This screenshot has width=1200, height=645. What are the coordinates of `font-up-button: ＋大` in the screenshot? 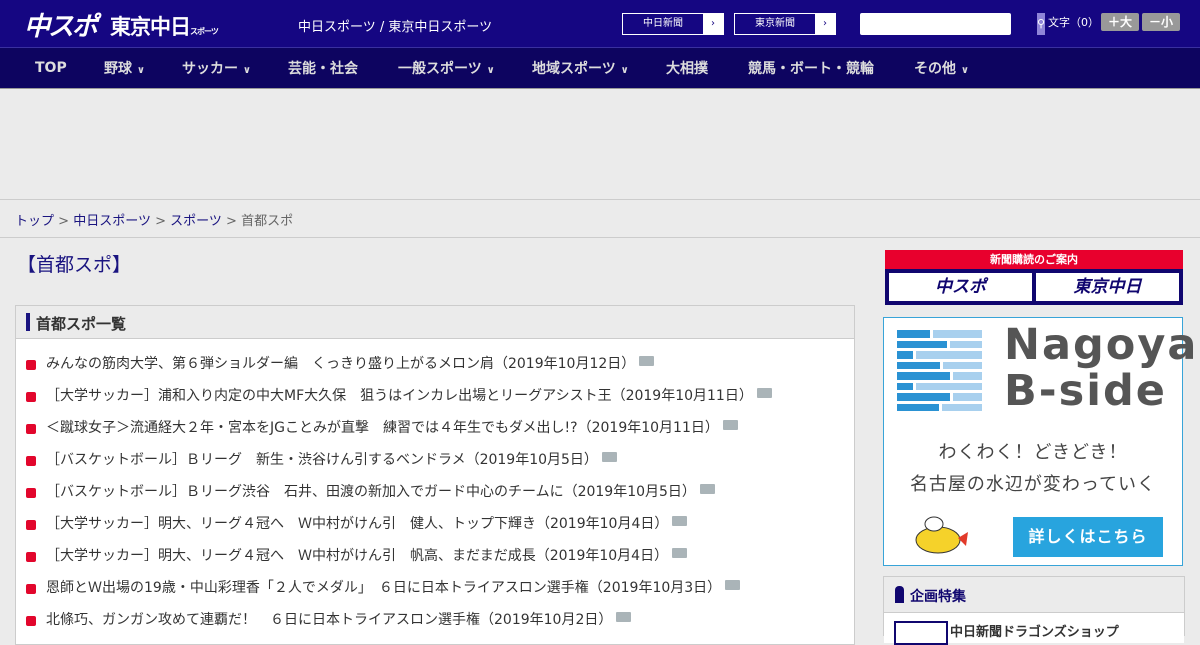 It's located at (1120, 22).